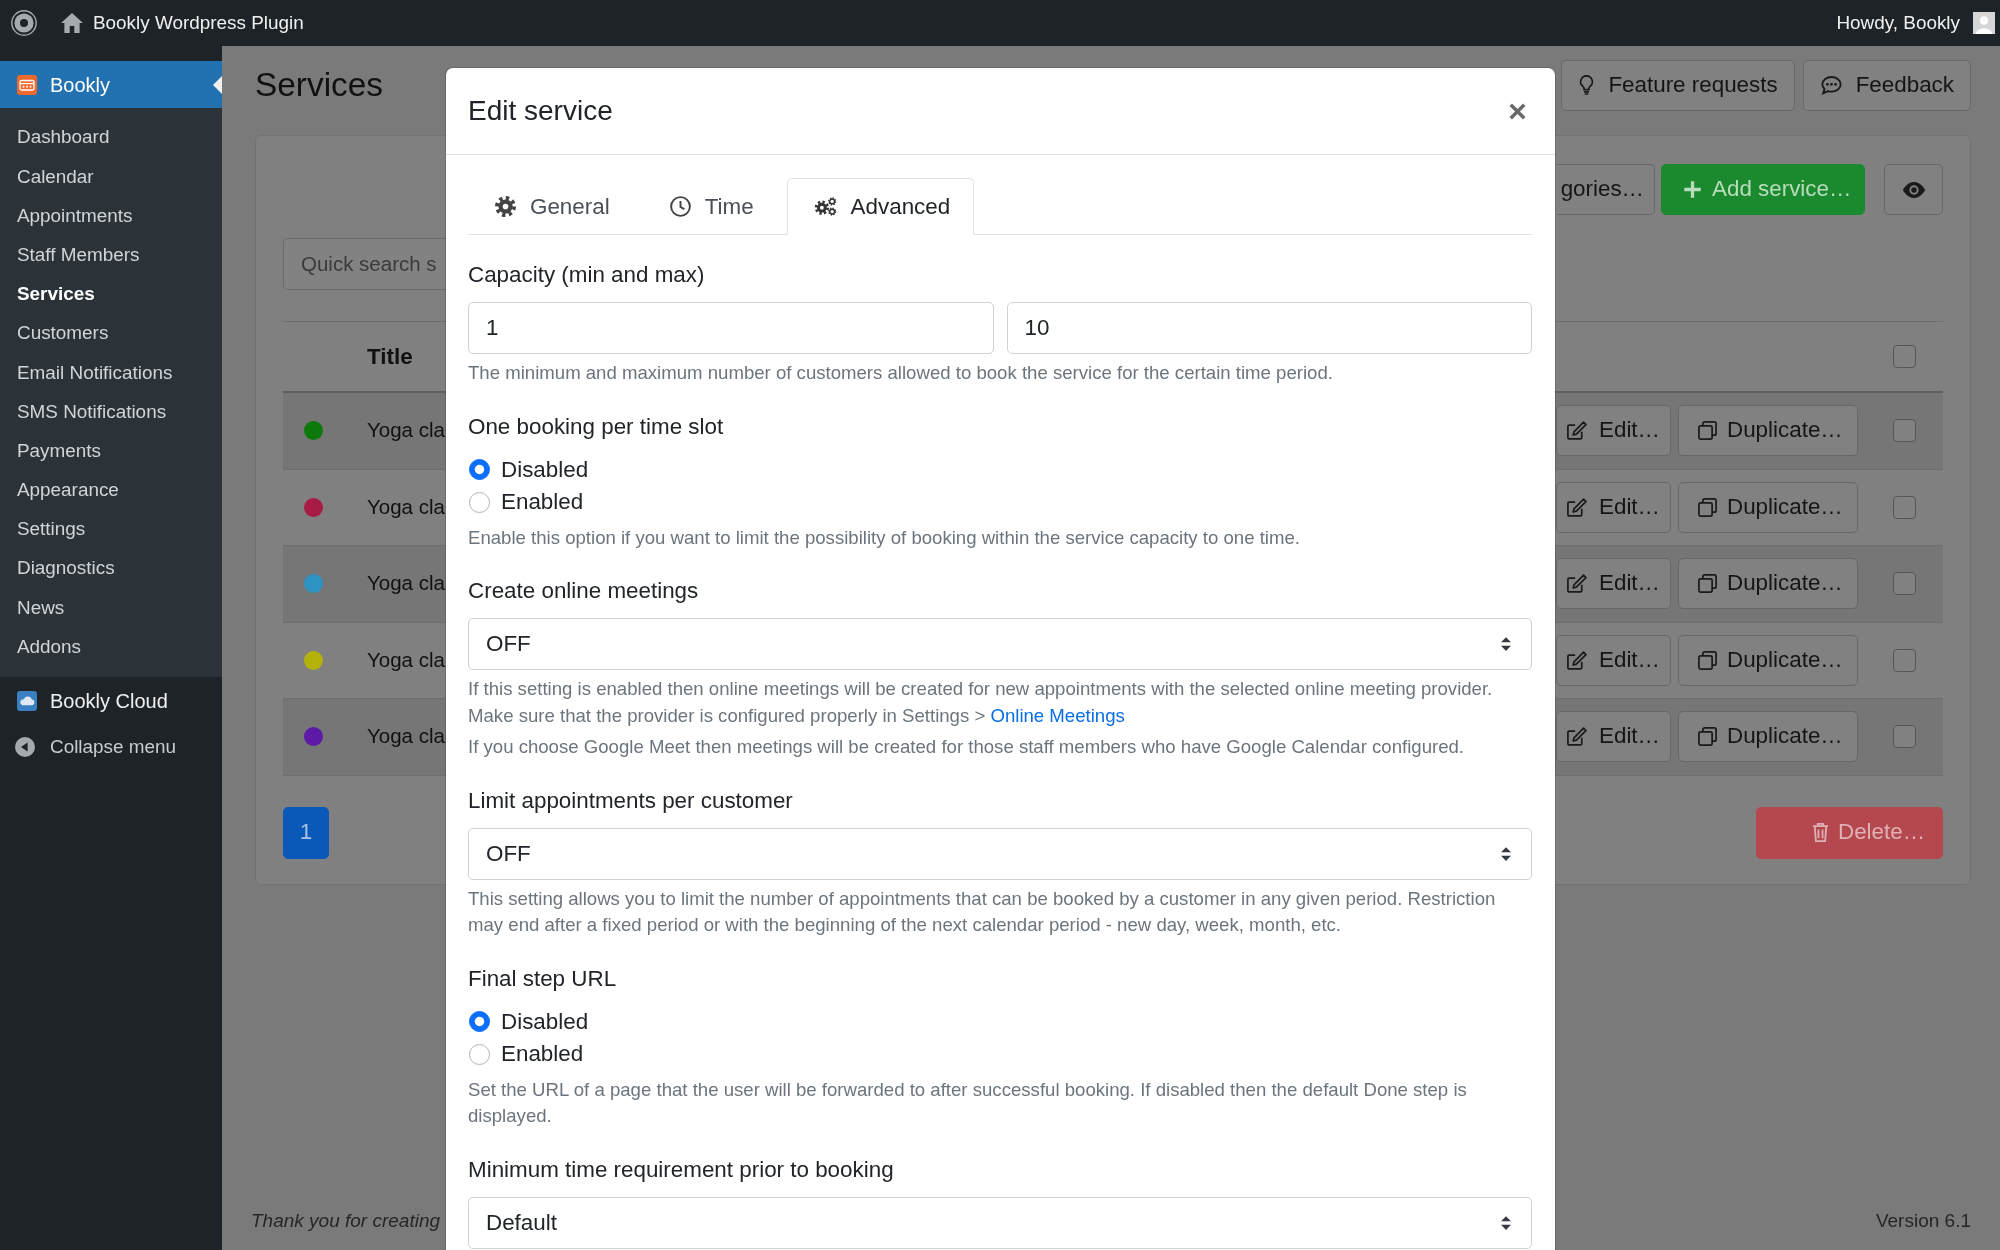 The height and width of the screenshot is (1250, 2000). What do you see at coordinates (1057, 715) in the screenshot?
I see `settings-link: Online Meetings` at bounding box center [1057, 715].